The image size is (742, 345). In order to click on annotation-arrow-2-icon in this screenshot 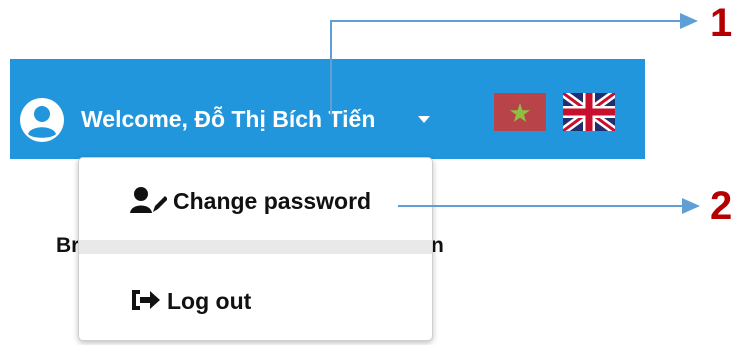, I will do `click(691, 206)`.